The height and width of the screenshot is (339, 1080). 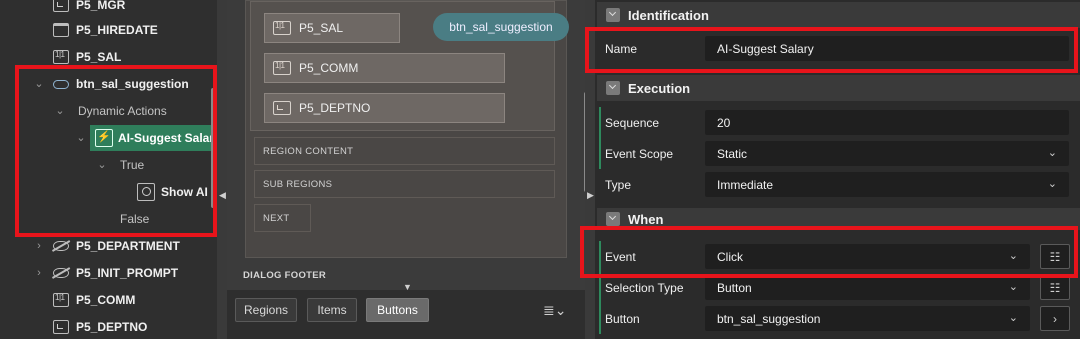 What do you see at coordinates (838, 88) in the screenshot?
I see `section-execution: Execution` at bounding box center [838, 88].